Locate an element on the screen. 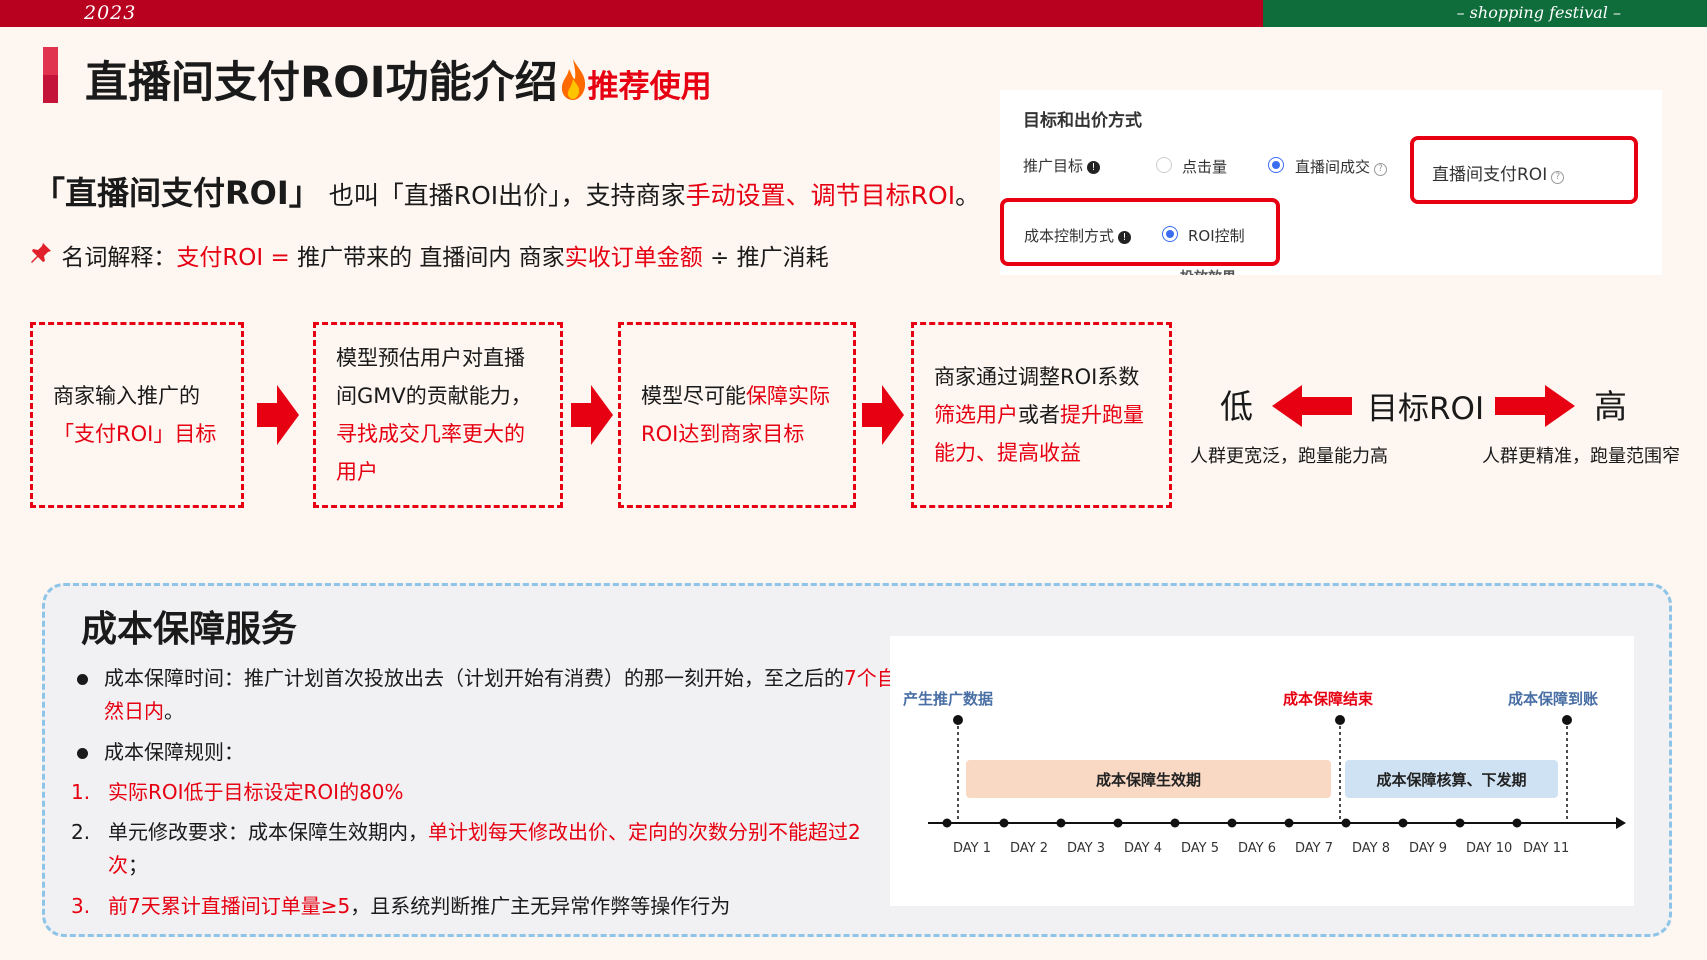 This screenshot has height=960, width=1707. definition-part1: 推广带来的 直播间内 商家 is located at coordinates (427, 258).